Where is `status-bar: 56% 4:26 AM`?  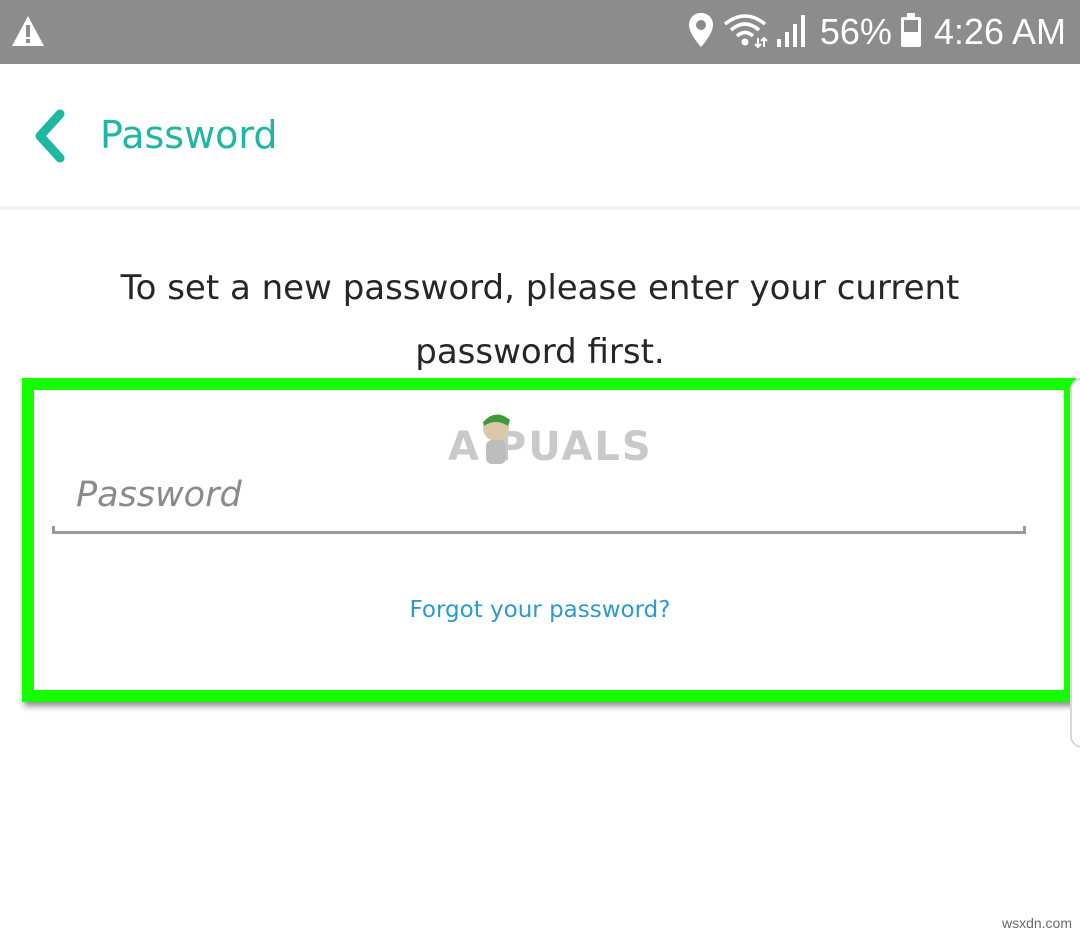 status-bar: 56% 4:26 AM is located at coordinates (540, 32).